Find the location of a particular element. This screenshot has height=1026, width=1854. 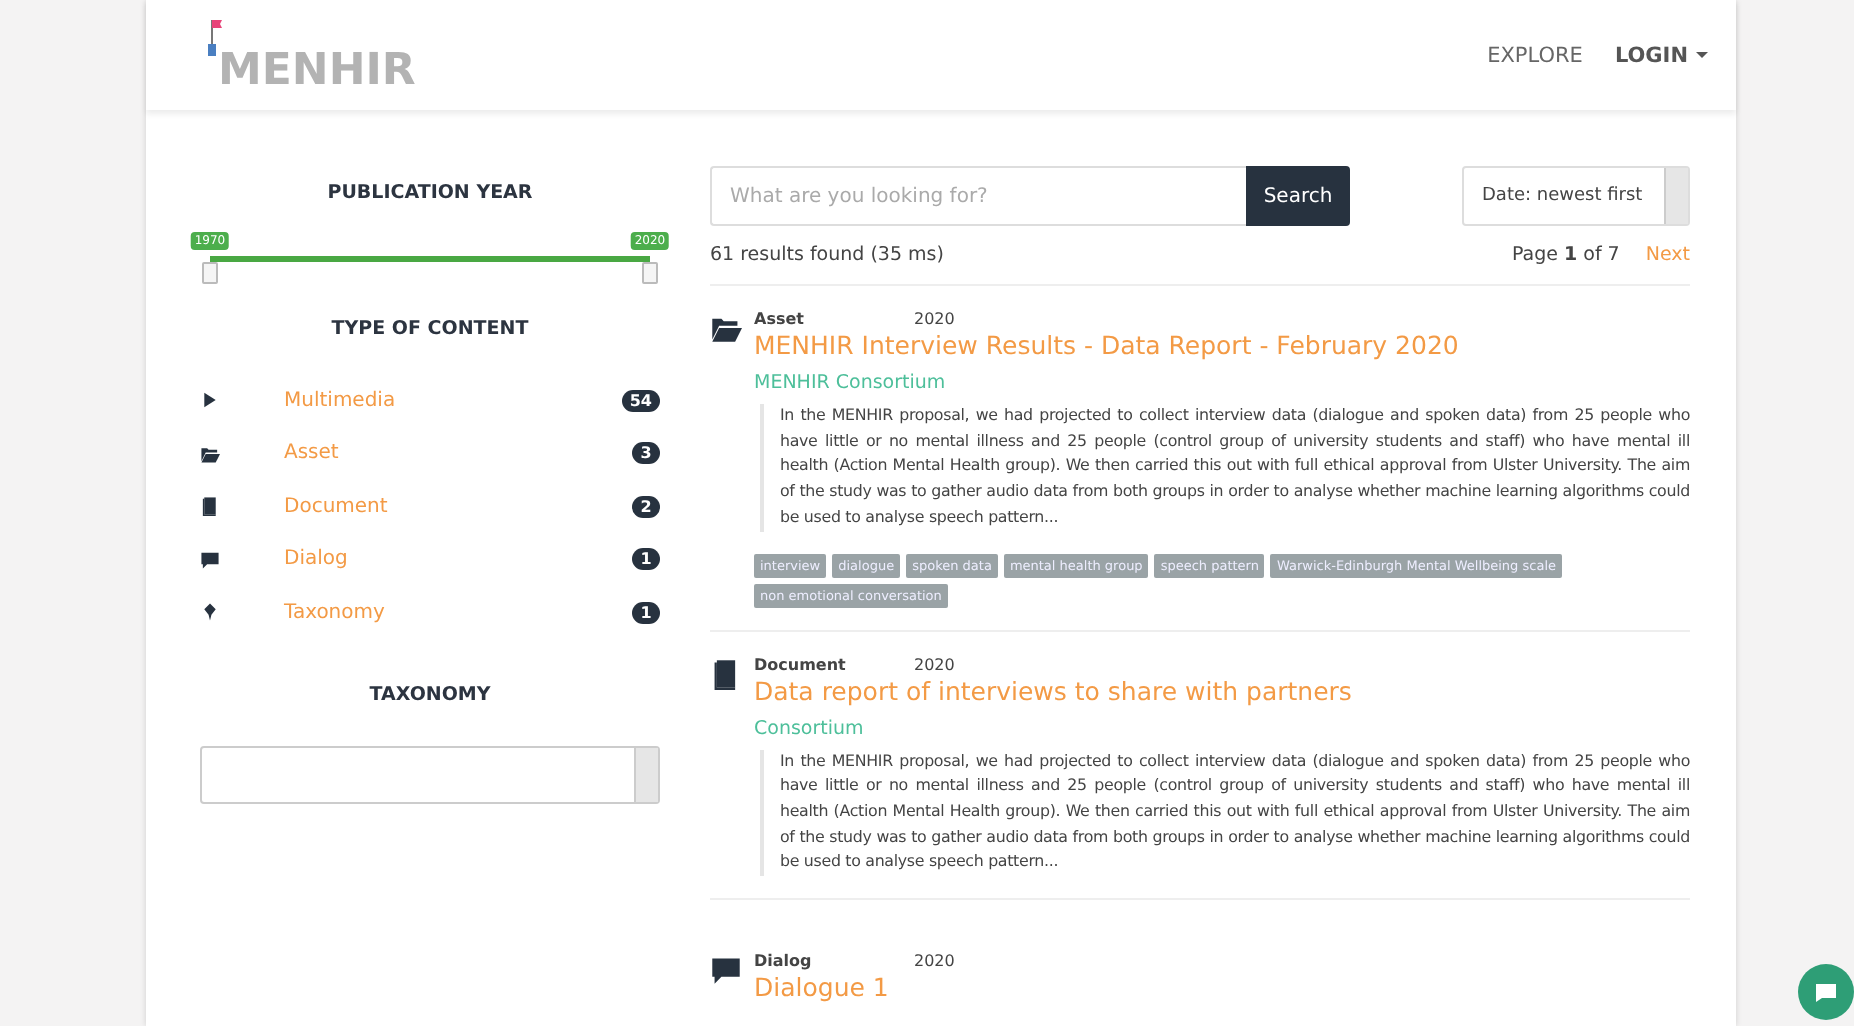

filter-link: Dialog is located at coordinates (458, 559).